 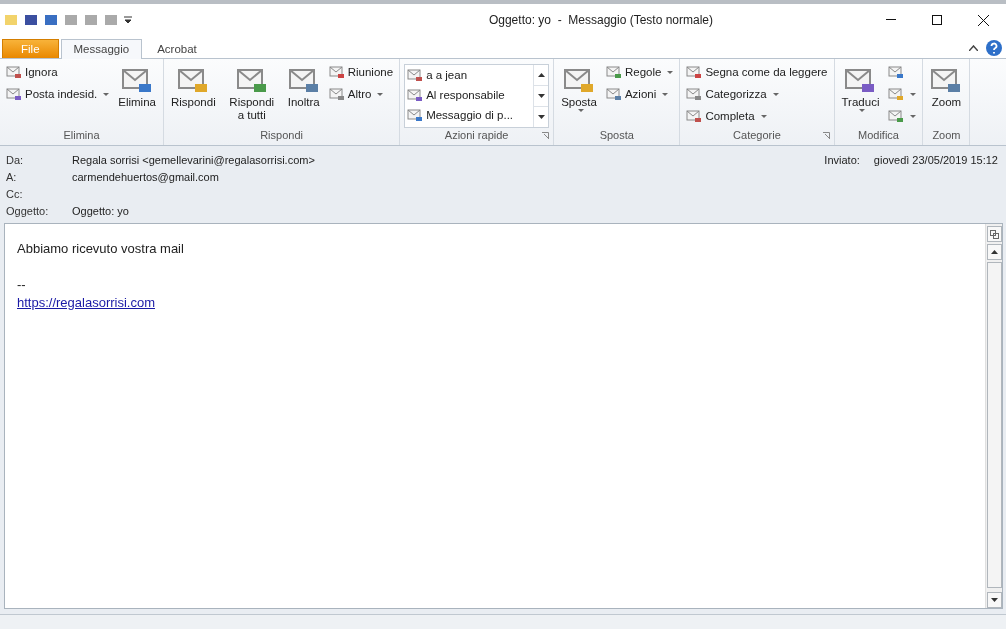 I want to click on split-icon, so click(x=994, y=234).